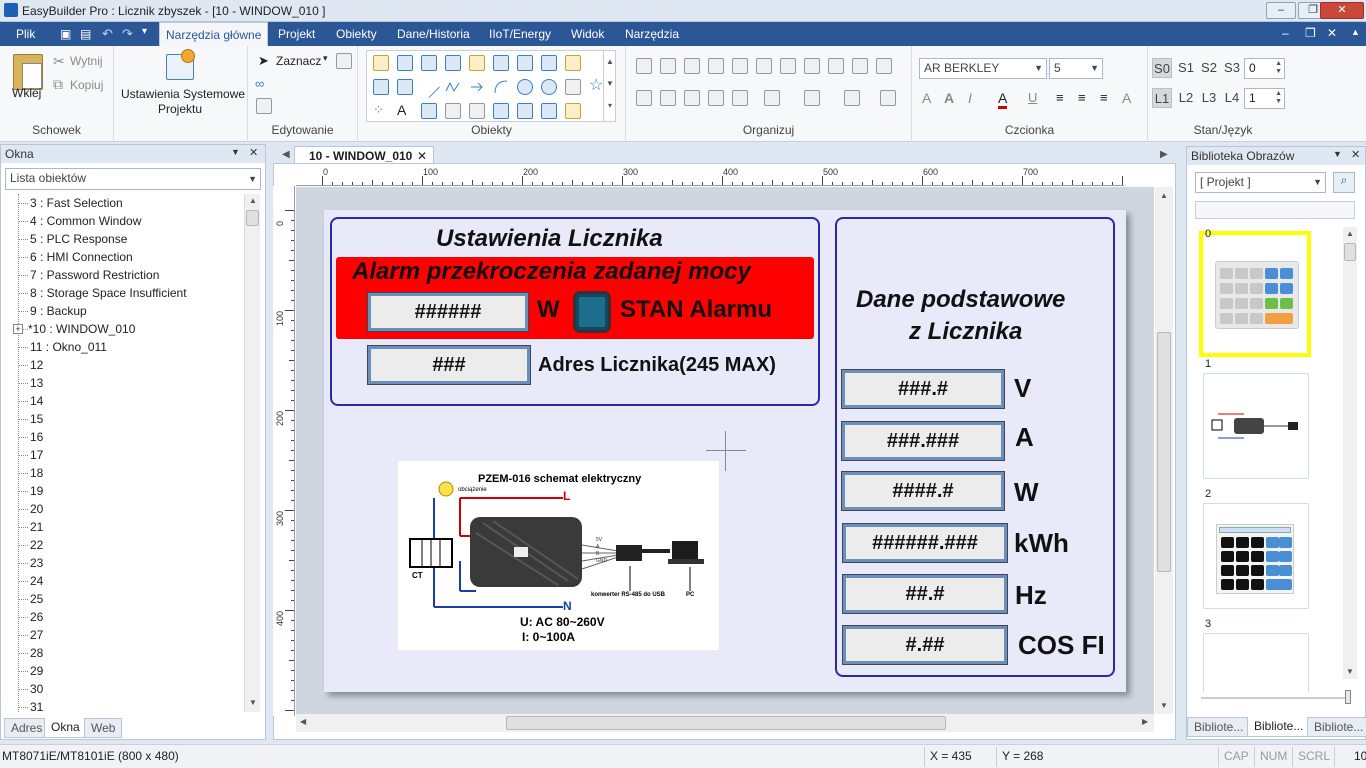 The width and height of the screenshot is (1366, 768). What do you see at coordinates (36, 383) in the screenshot?
I see `tree-item: 13` at bounding box center [36, 383].